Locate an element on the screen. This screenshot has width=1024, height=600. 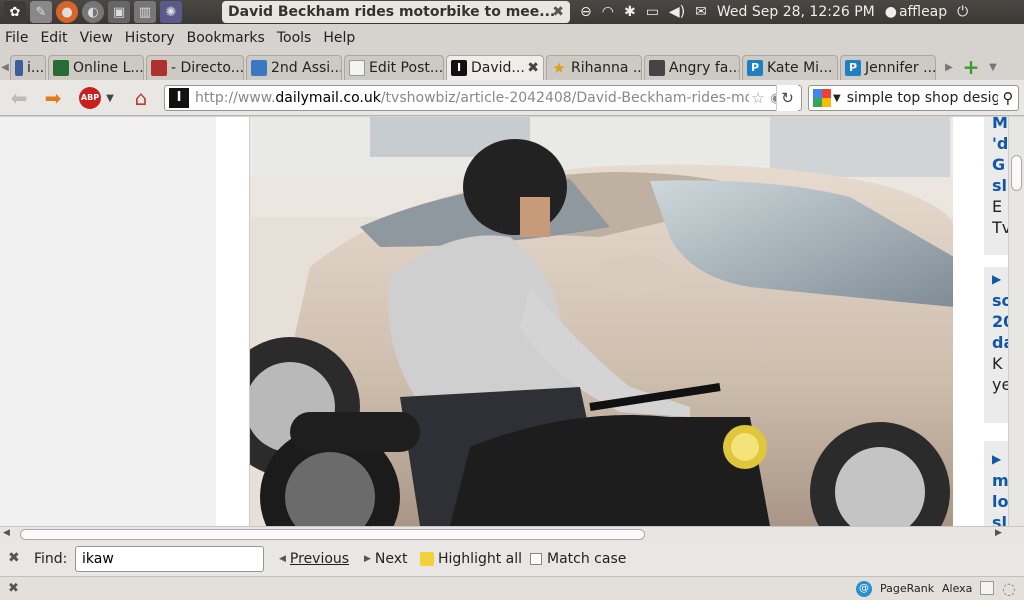
match-case-checkbox: Match case is located at coordinates (578, 559).